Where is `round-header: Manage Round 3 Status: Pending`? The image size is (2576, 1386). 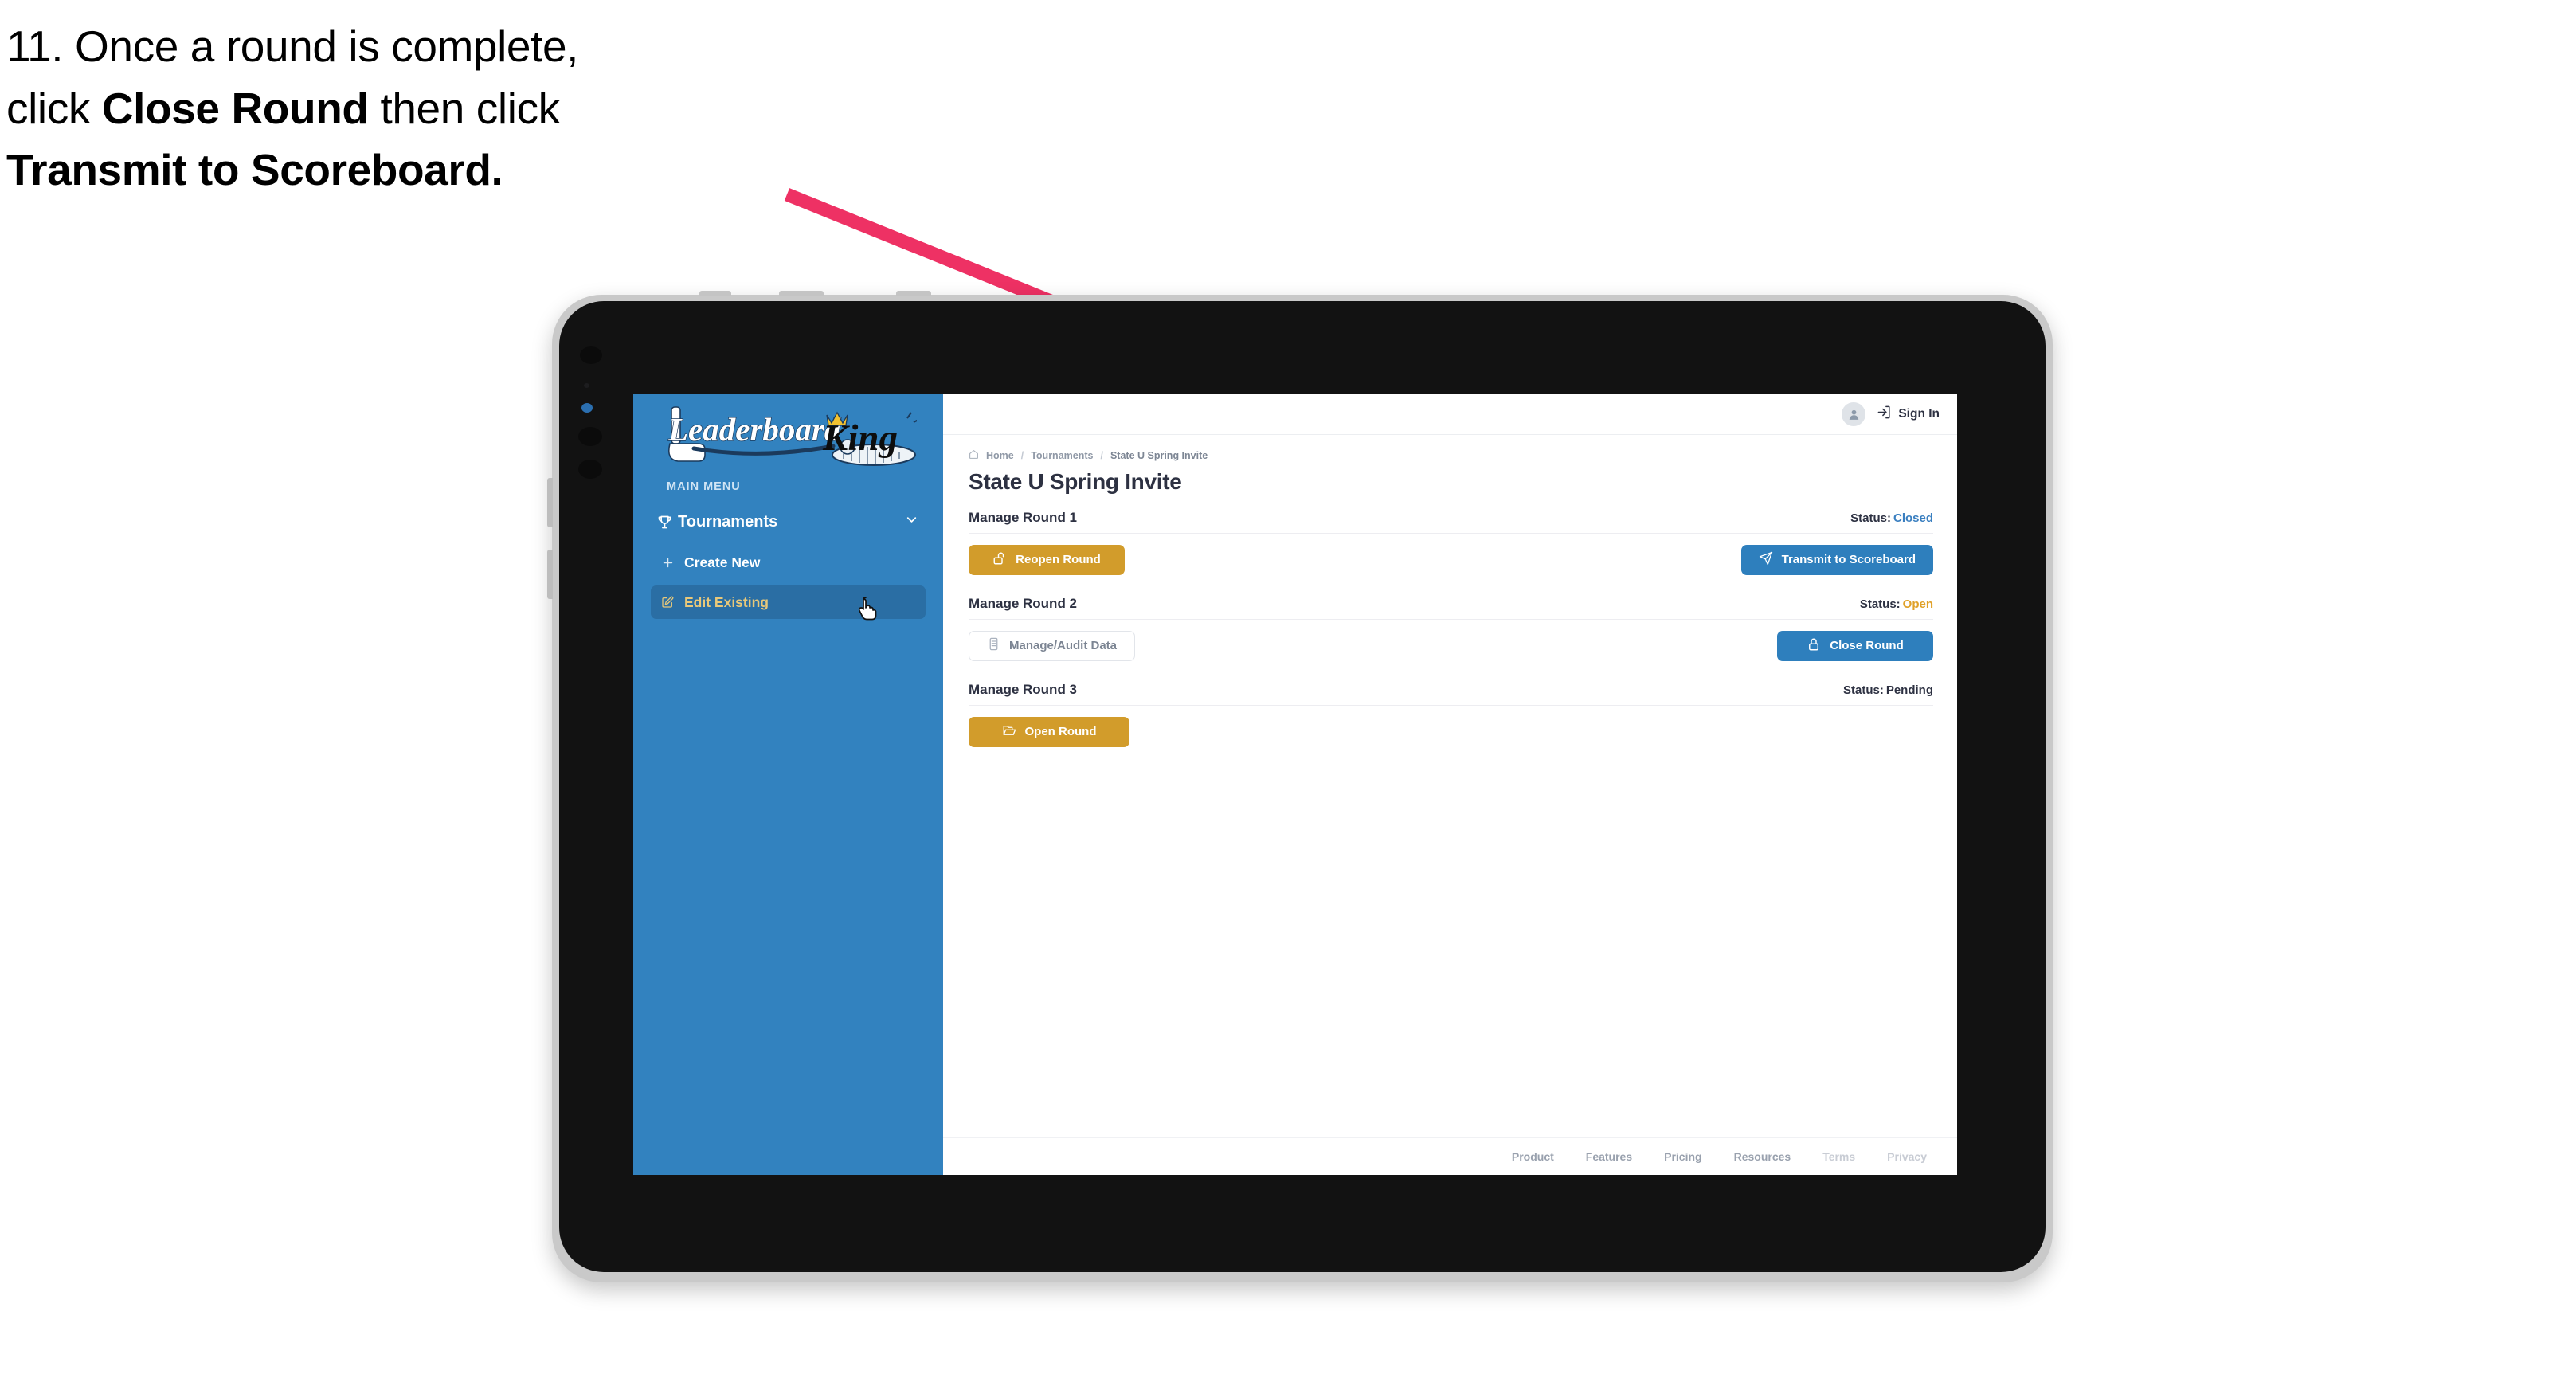
round-header: Manage Round 3 Status: Pending is located at coordinates (1451, 694).